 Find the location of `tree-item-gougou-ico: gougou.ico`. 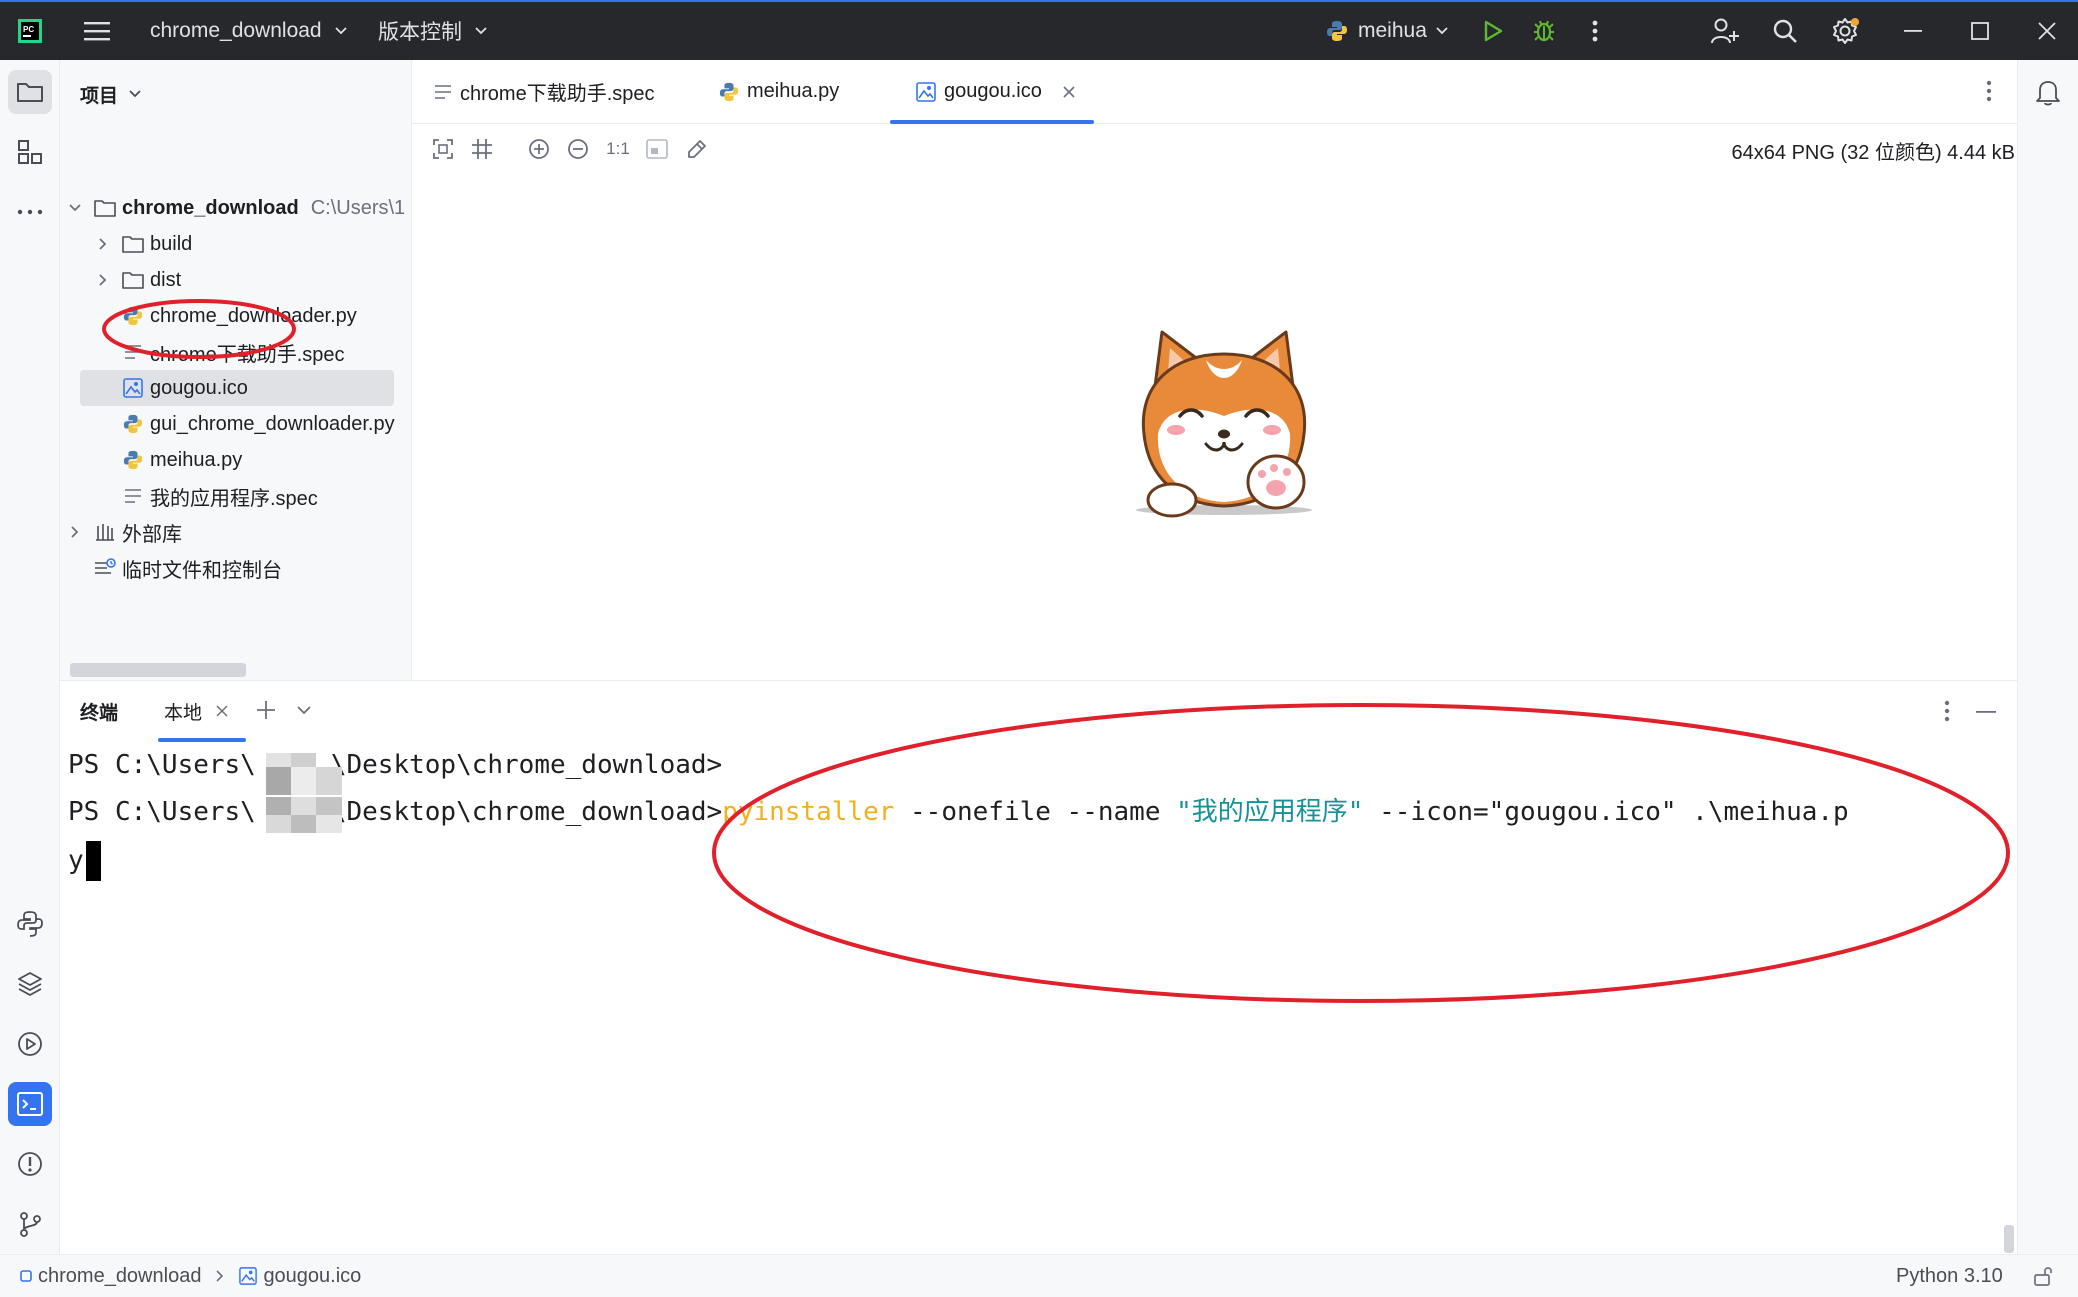

tree-item-gougou-ico: gougou.ico is located at coordinates (185, 388).